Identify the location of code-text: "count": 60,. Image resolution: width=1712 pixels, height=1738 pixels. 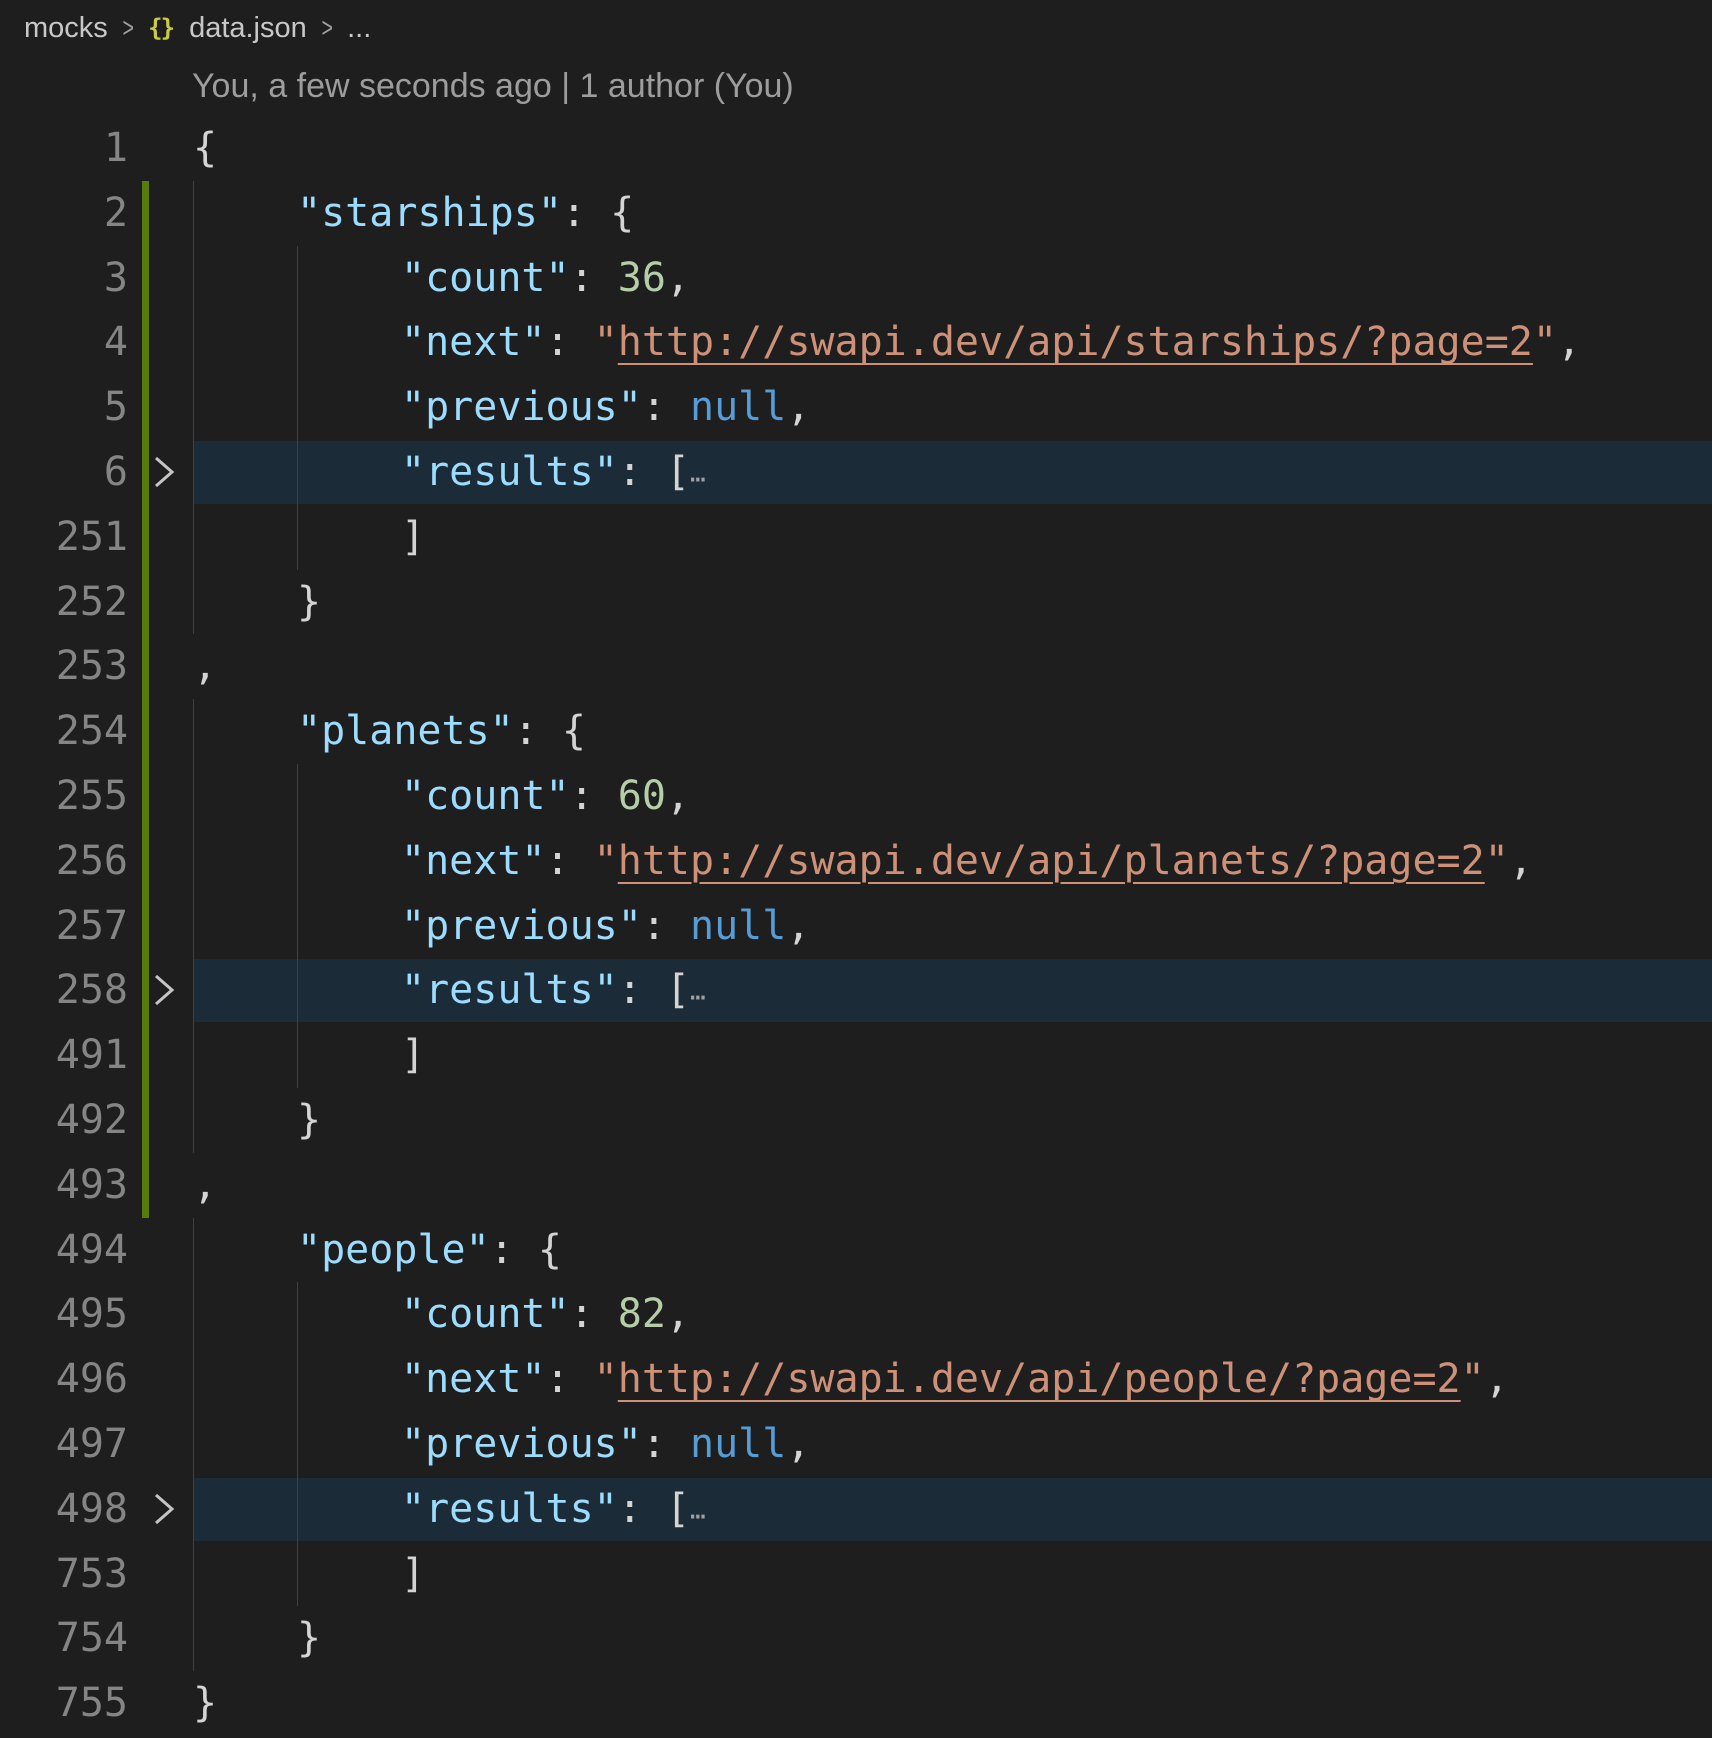
(545, 796).